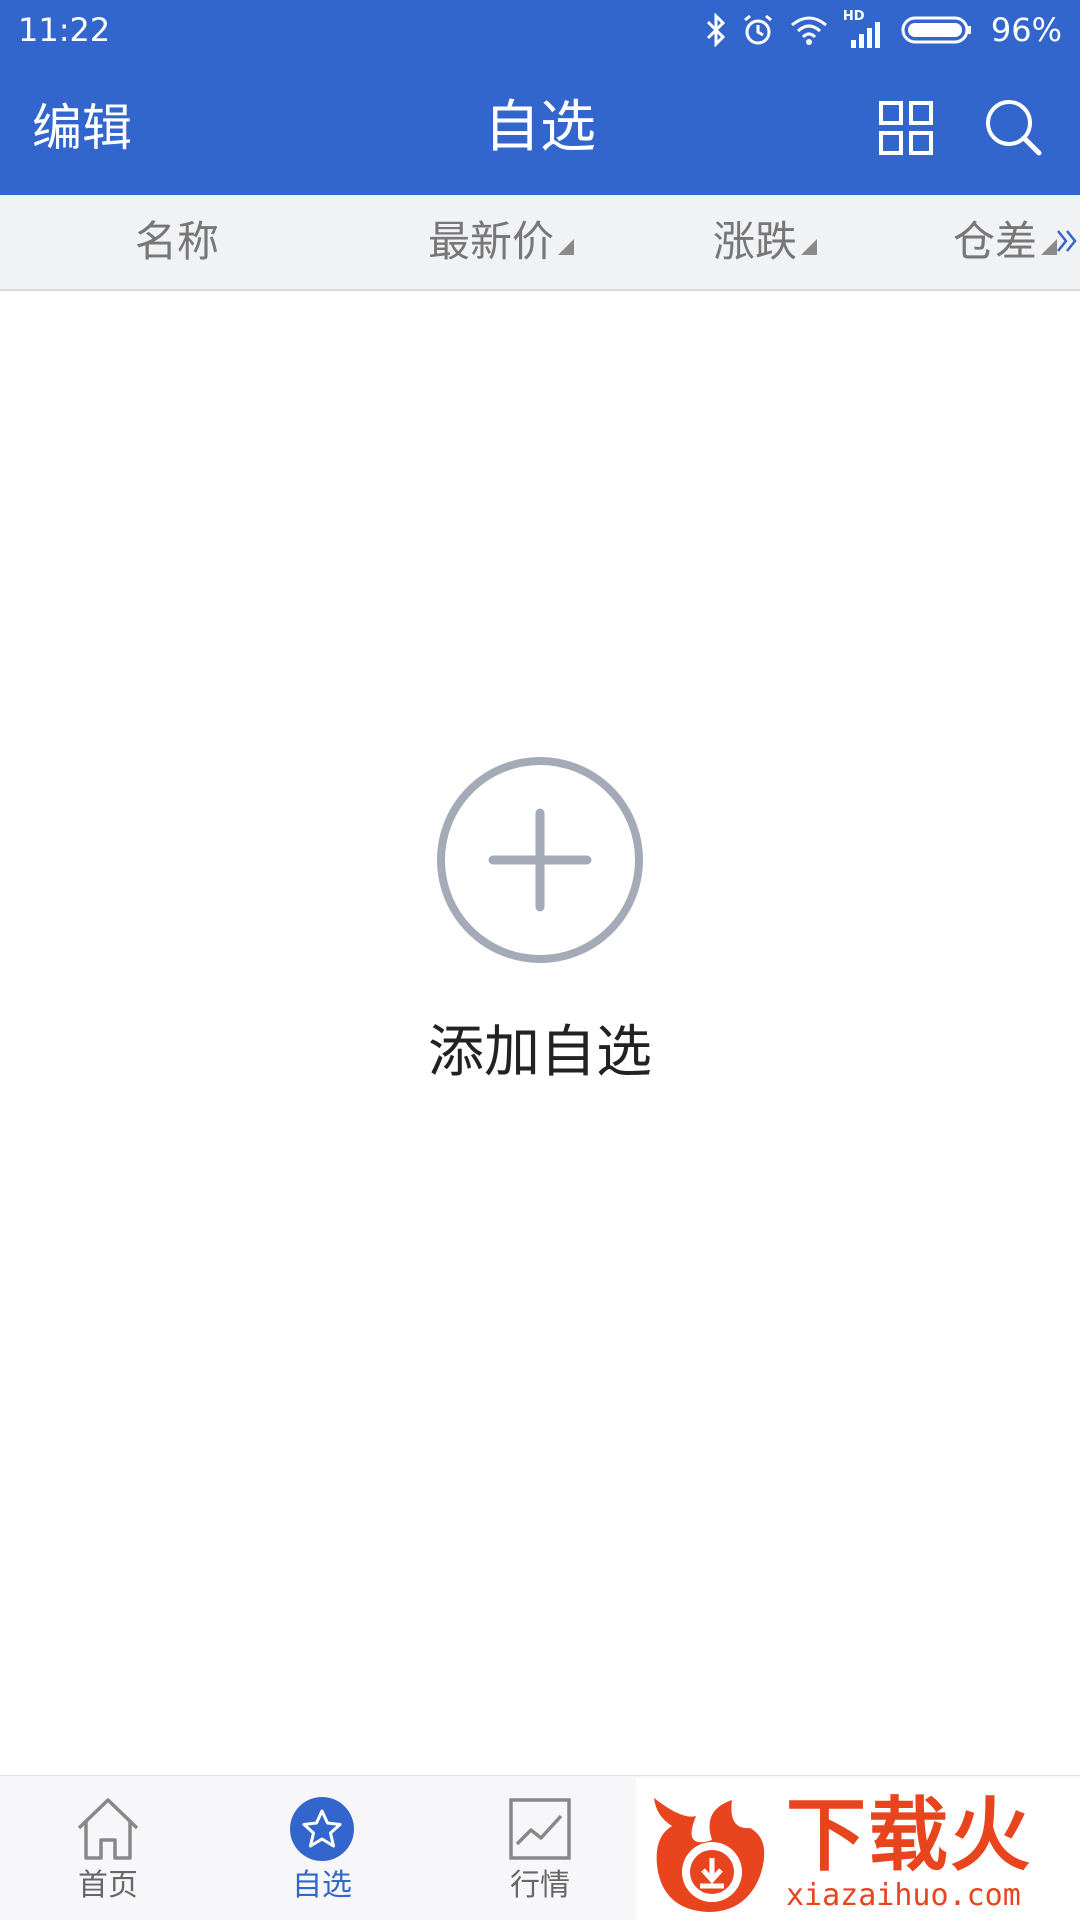 This screenshot has width=1080, height=1920. What do you see at coordinates (909, 1835) in the screenshot?
I see `watermark-text: 下载火` at bounding box center [909, 1835].